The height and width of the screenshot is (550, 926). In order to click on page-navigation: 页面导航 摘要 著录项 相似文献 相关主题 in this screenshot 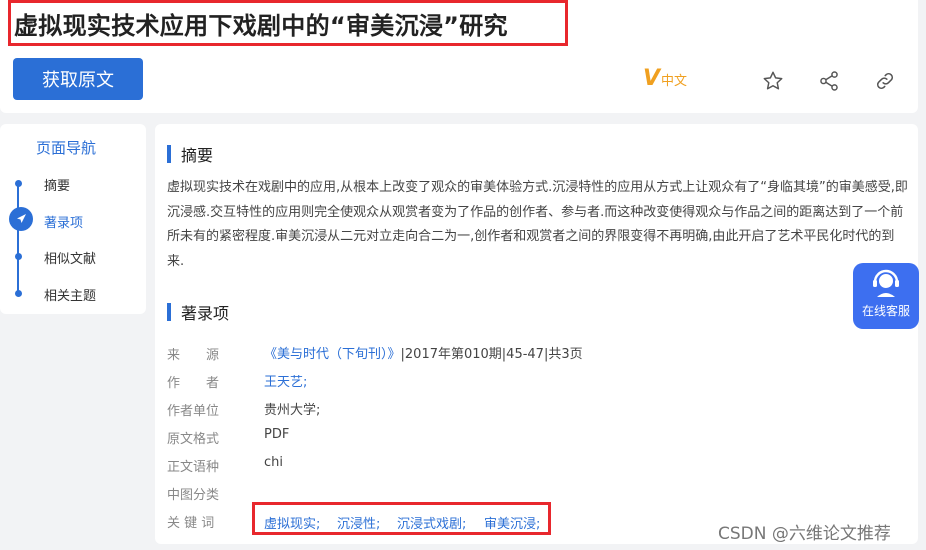, I will do `click(73, 219)`.